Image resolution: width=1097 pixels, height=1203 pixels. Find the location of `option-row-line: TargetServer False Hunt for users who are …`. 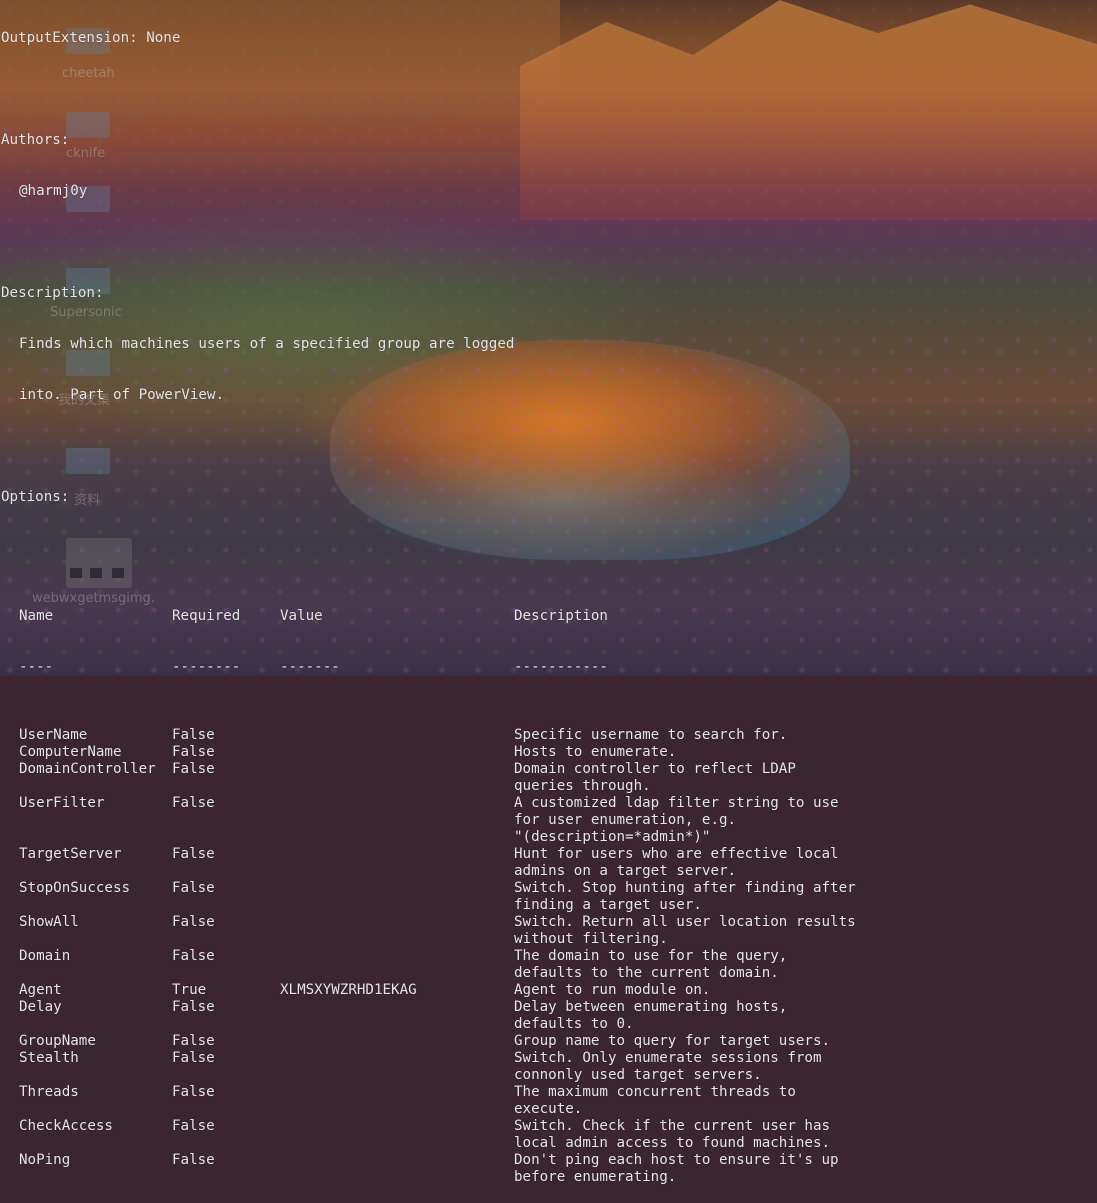

option-row-line: TargetServer False Hunt for users who are … is located at coordinates (549, 854).